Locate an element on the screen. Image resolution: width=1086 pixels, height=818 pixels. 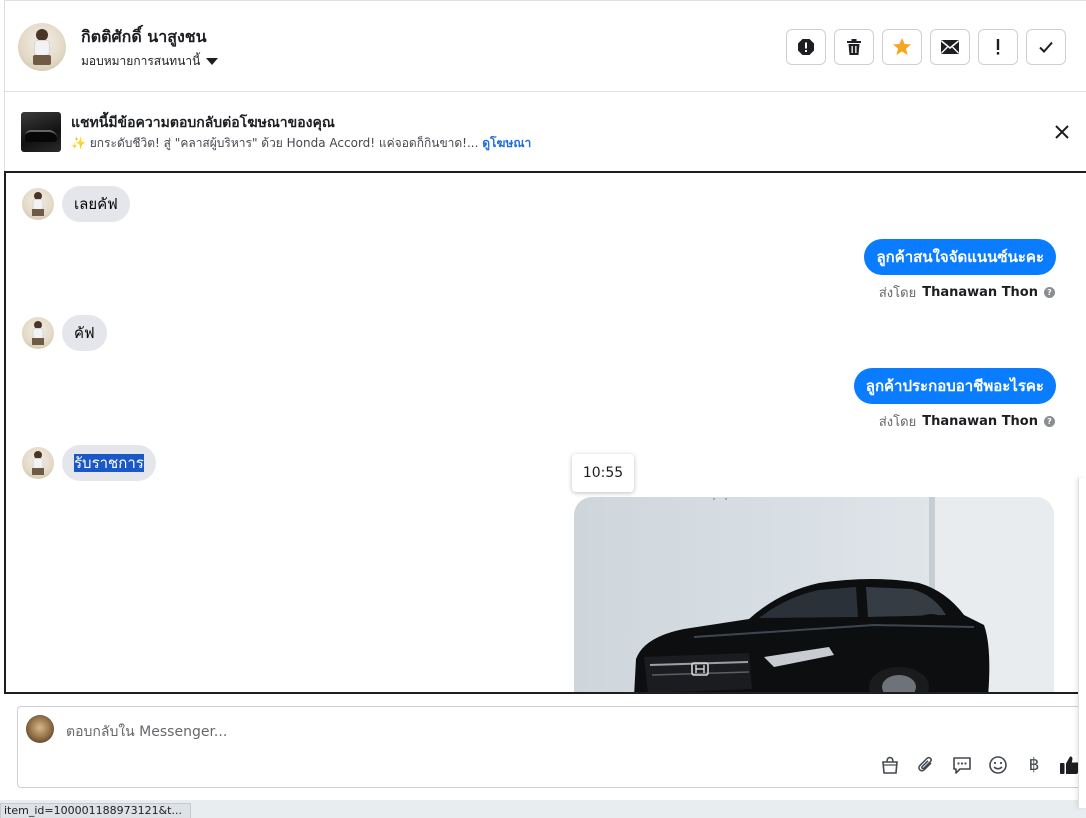
payment-button: ฿ is located at coordinates (1034, 765).